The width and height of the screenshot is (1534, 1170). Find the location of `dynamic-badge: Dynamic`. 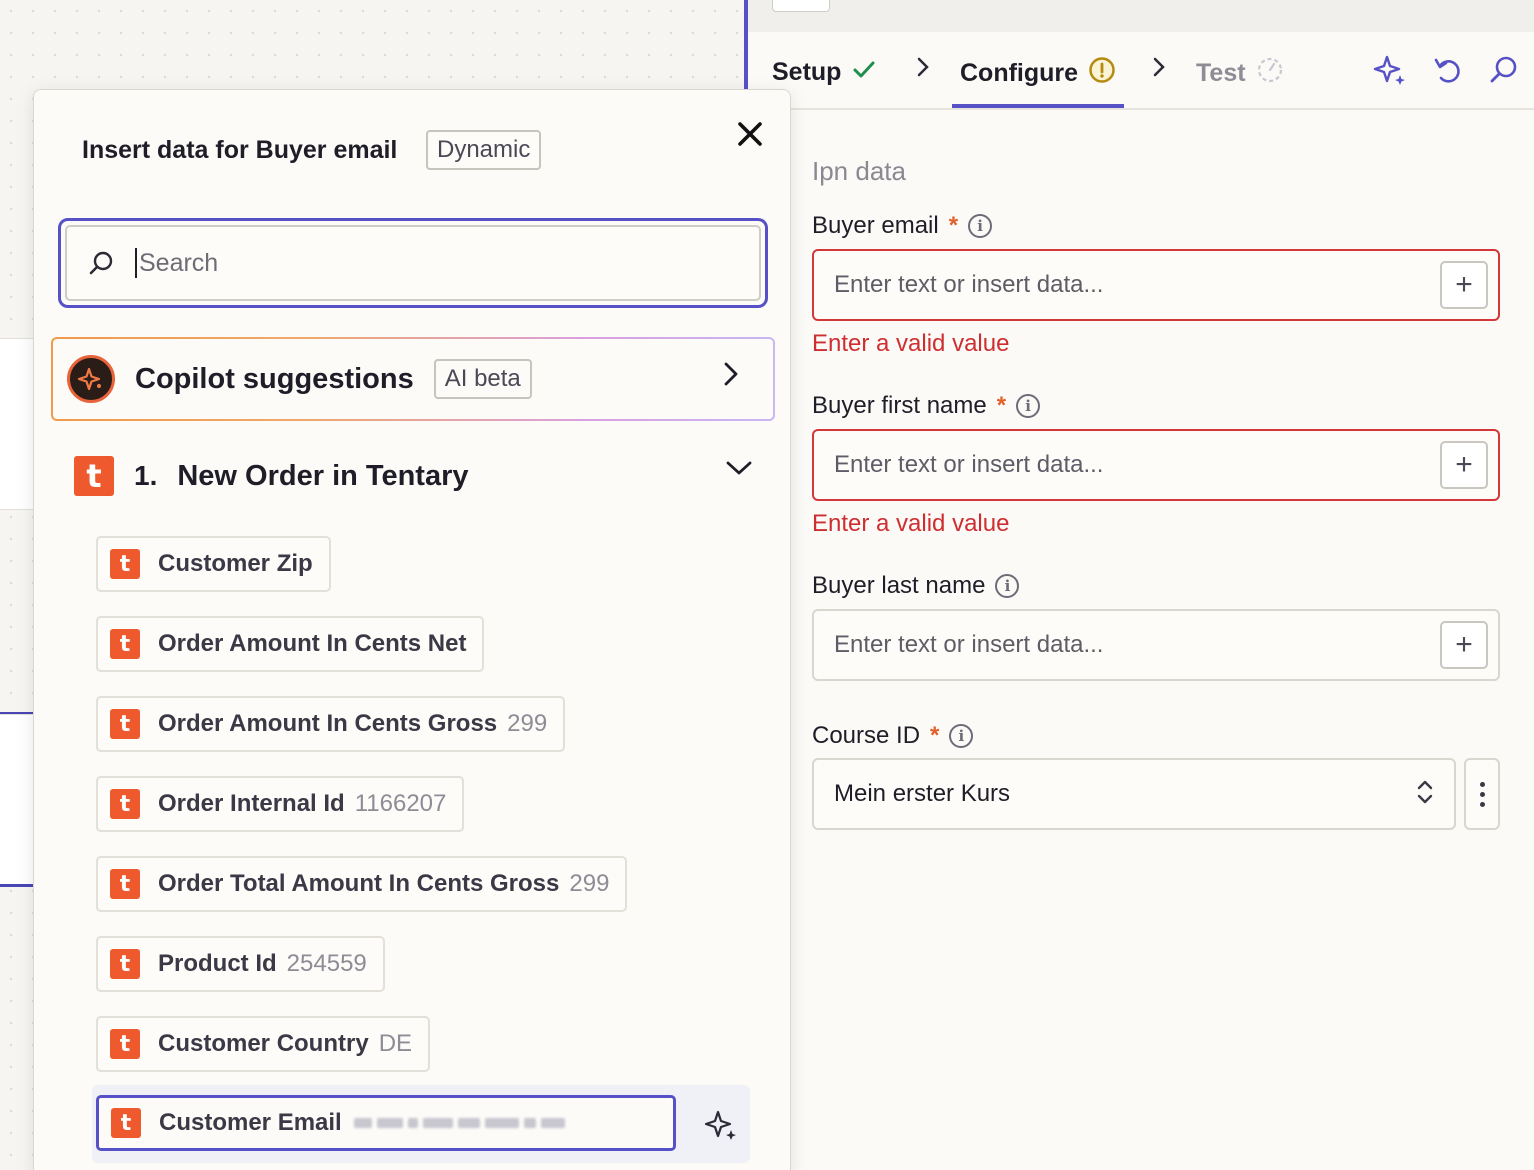

dynamic-badge: Dynamic is located at coordinates (484, 150).